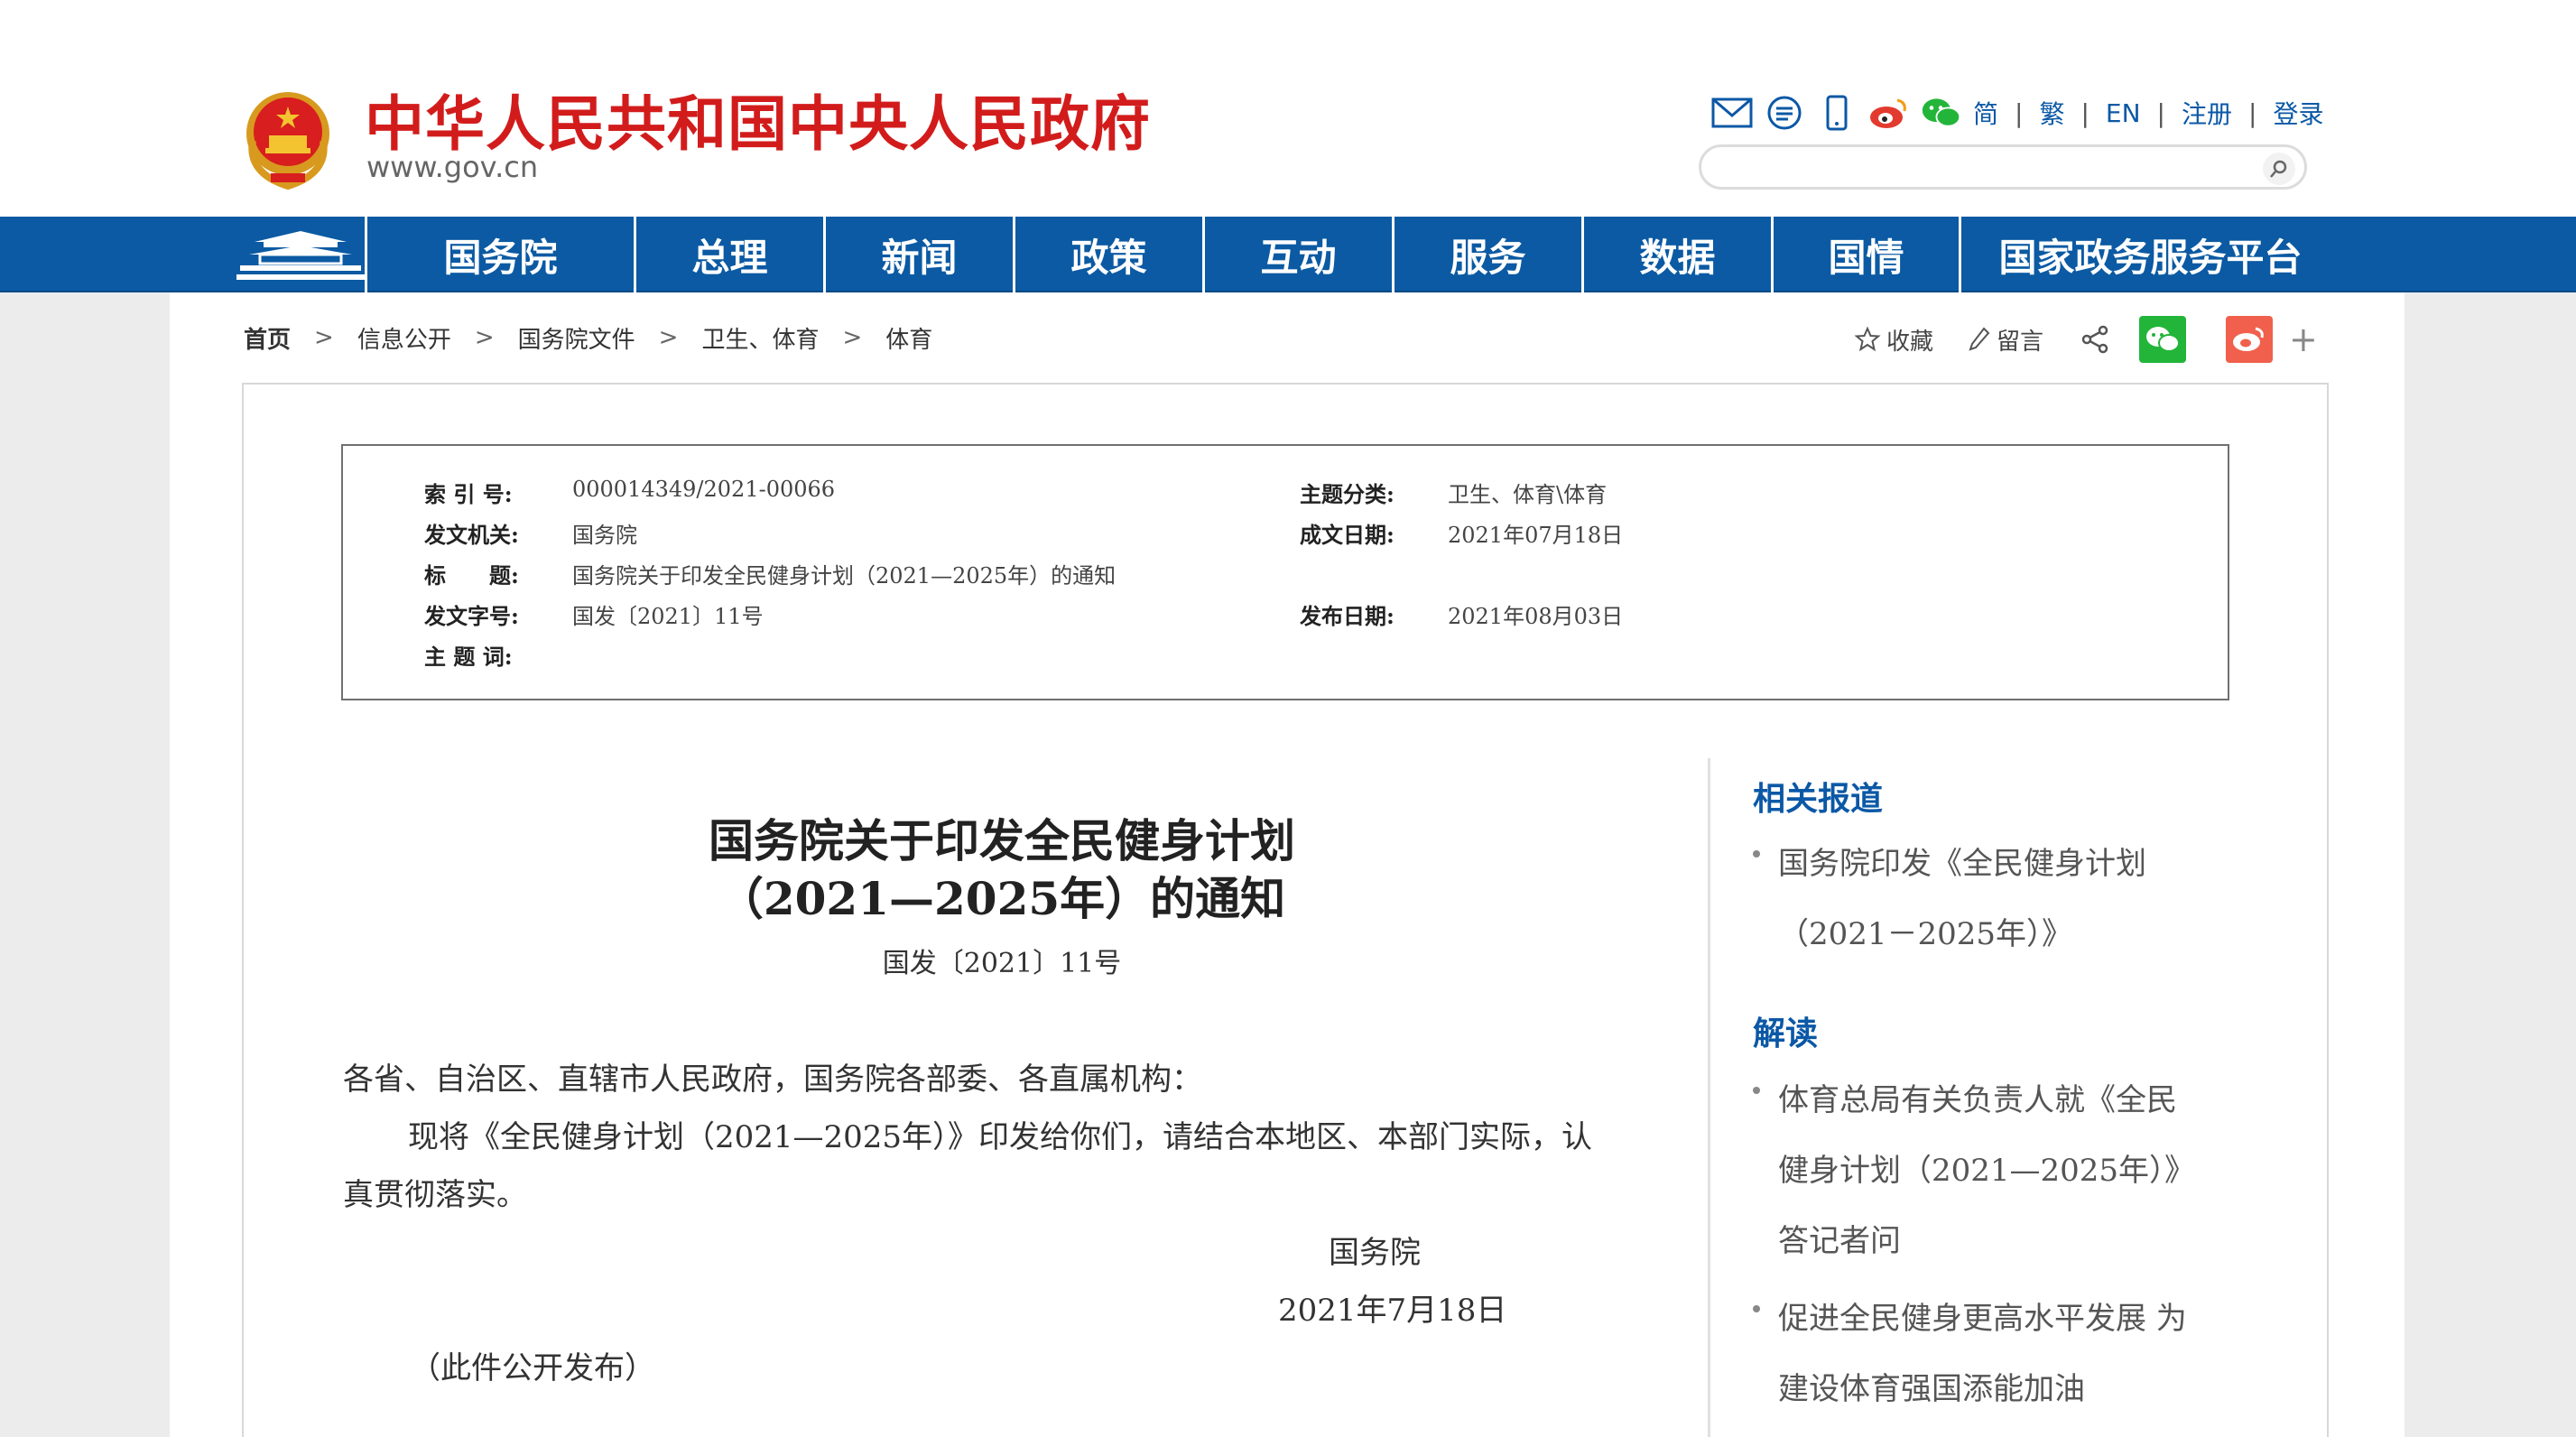 The height and width of the screenshot is (1437, 2576). Describe the element at coordinates (1528, 494) in the screenshot. I see `meta-topic-value: 卫生、体育\体育` at that location.